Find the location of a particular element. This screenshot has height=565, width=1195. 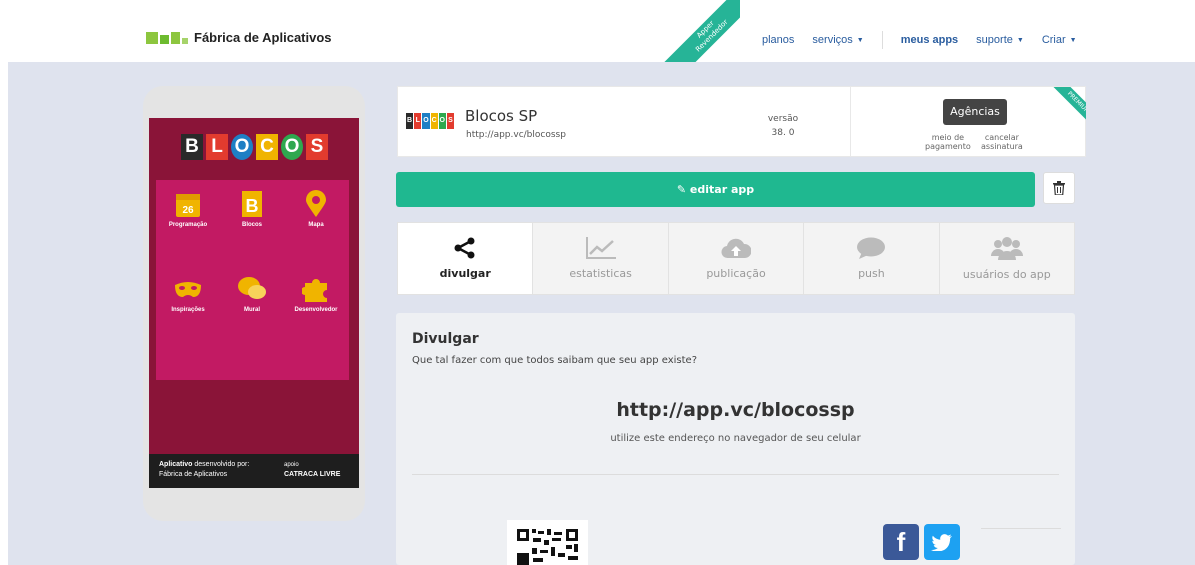

title-letter: L is located at coordinates (217, 147).